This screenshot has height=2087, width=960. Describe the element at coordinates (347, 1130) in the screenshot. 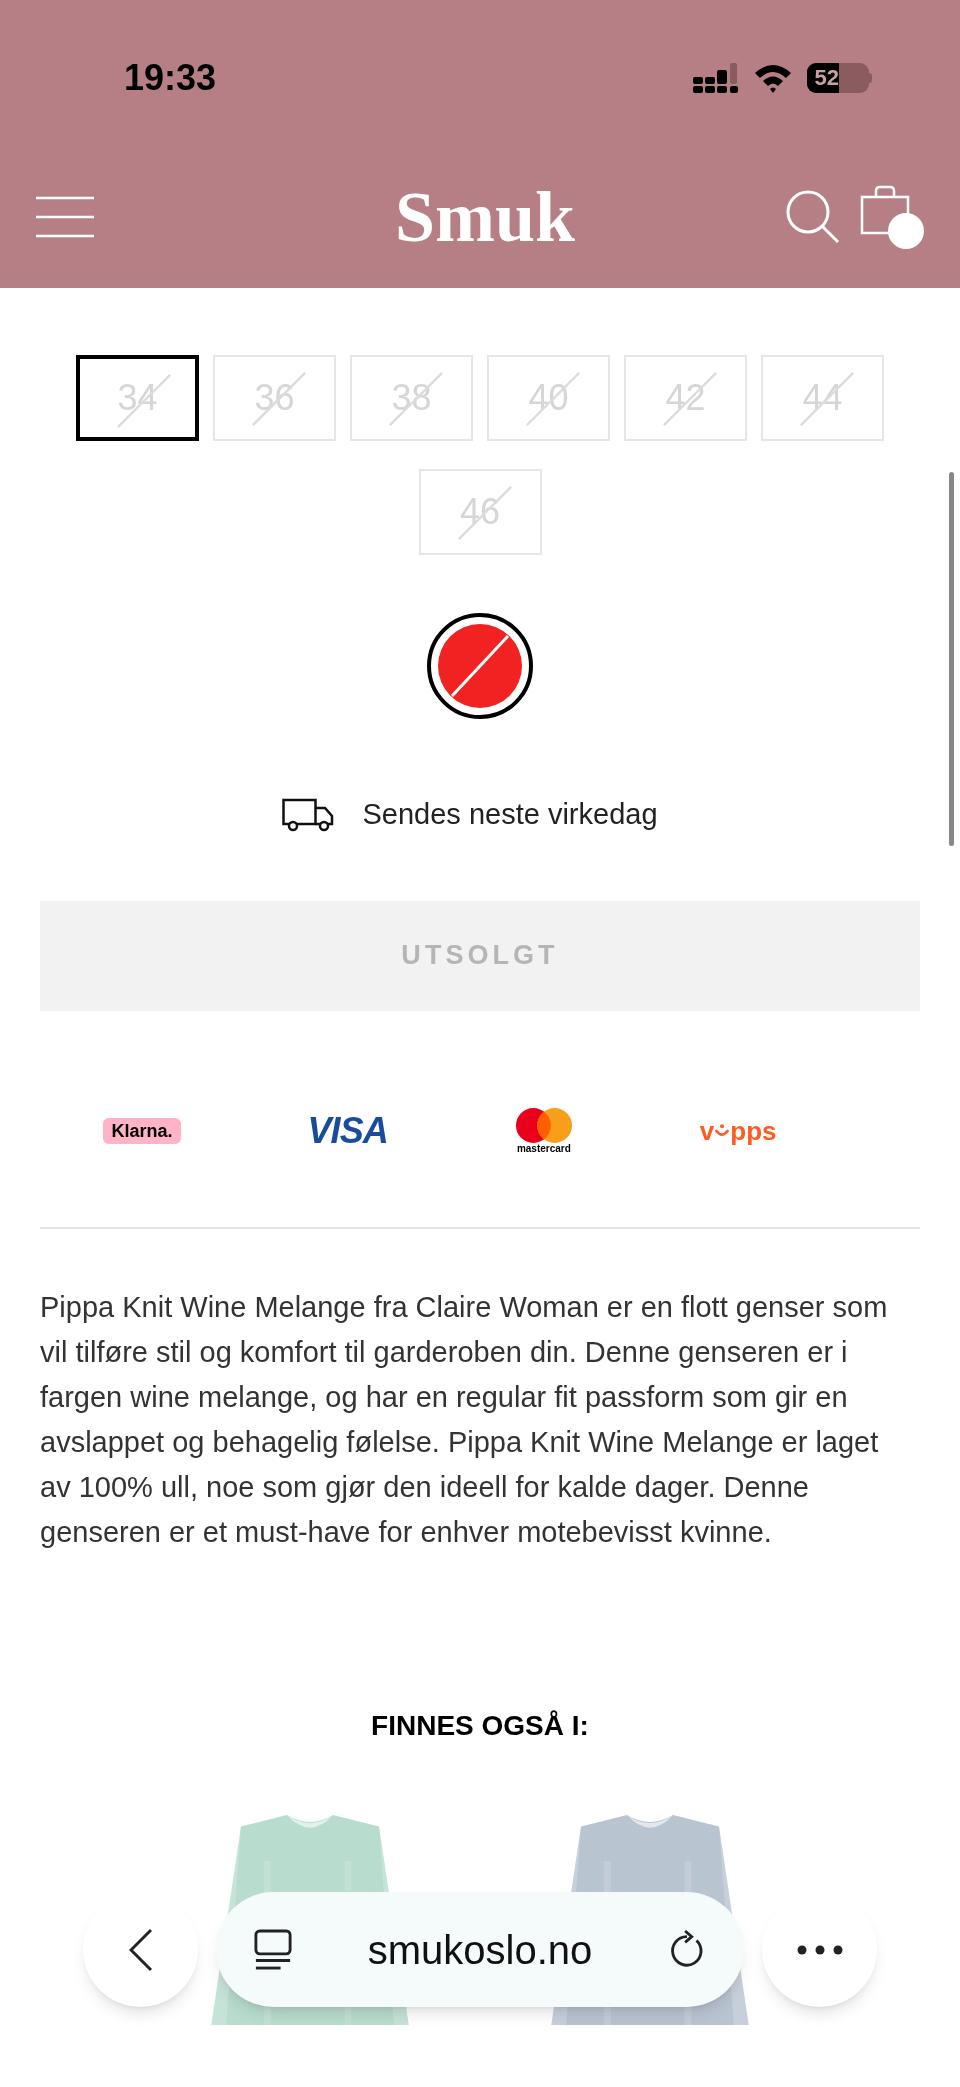

I see `visa-logo: VISA` at that location.